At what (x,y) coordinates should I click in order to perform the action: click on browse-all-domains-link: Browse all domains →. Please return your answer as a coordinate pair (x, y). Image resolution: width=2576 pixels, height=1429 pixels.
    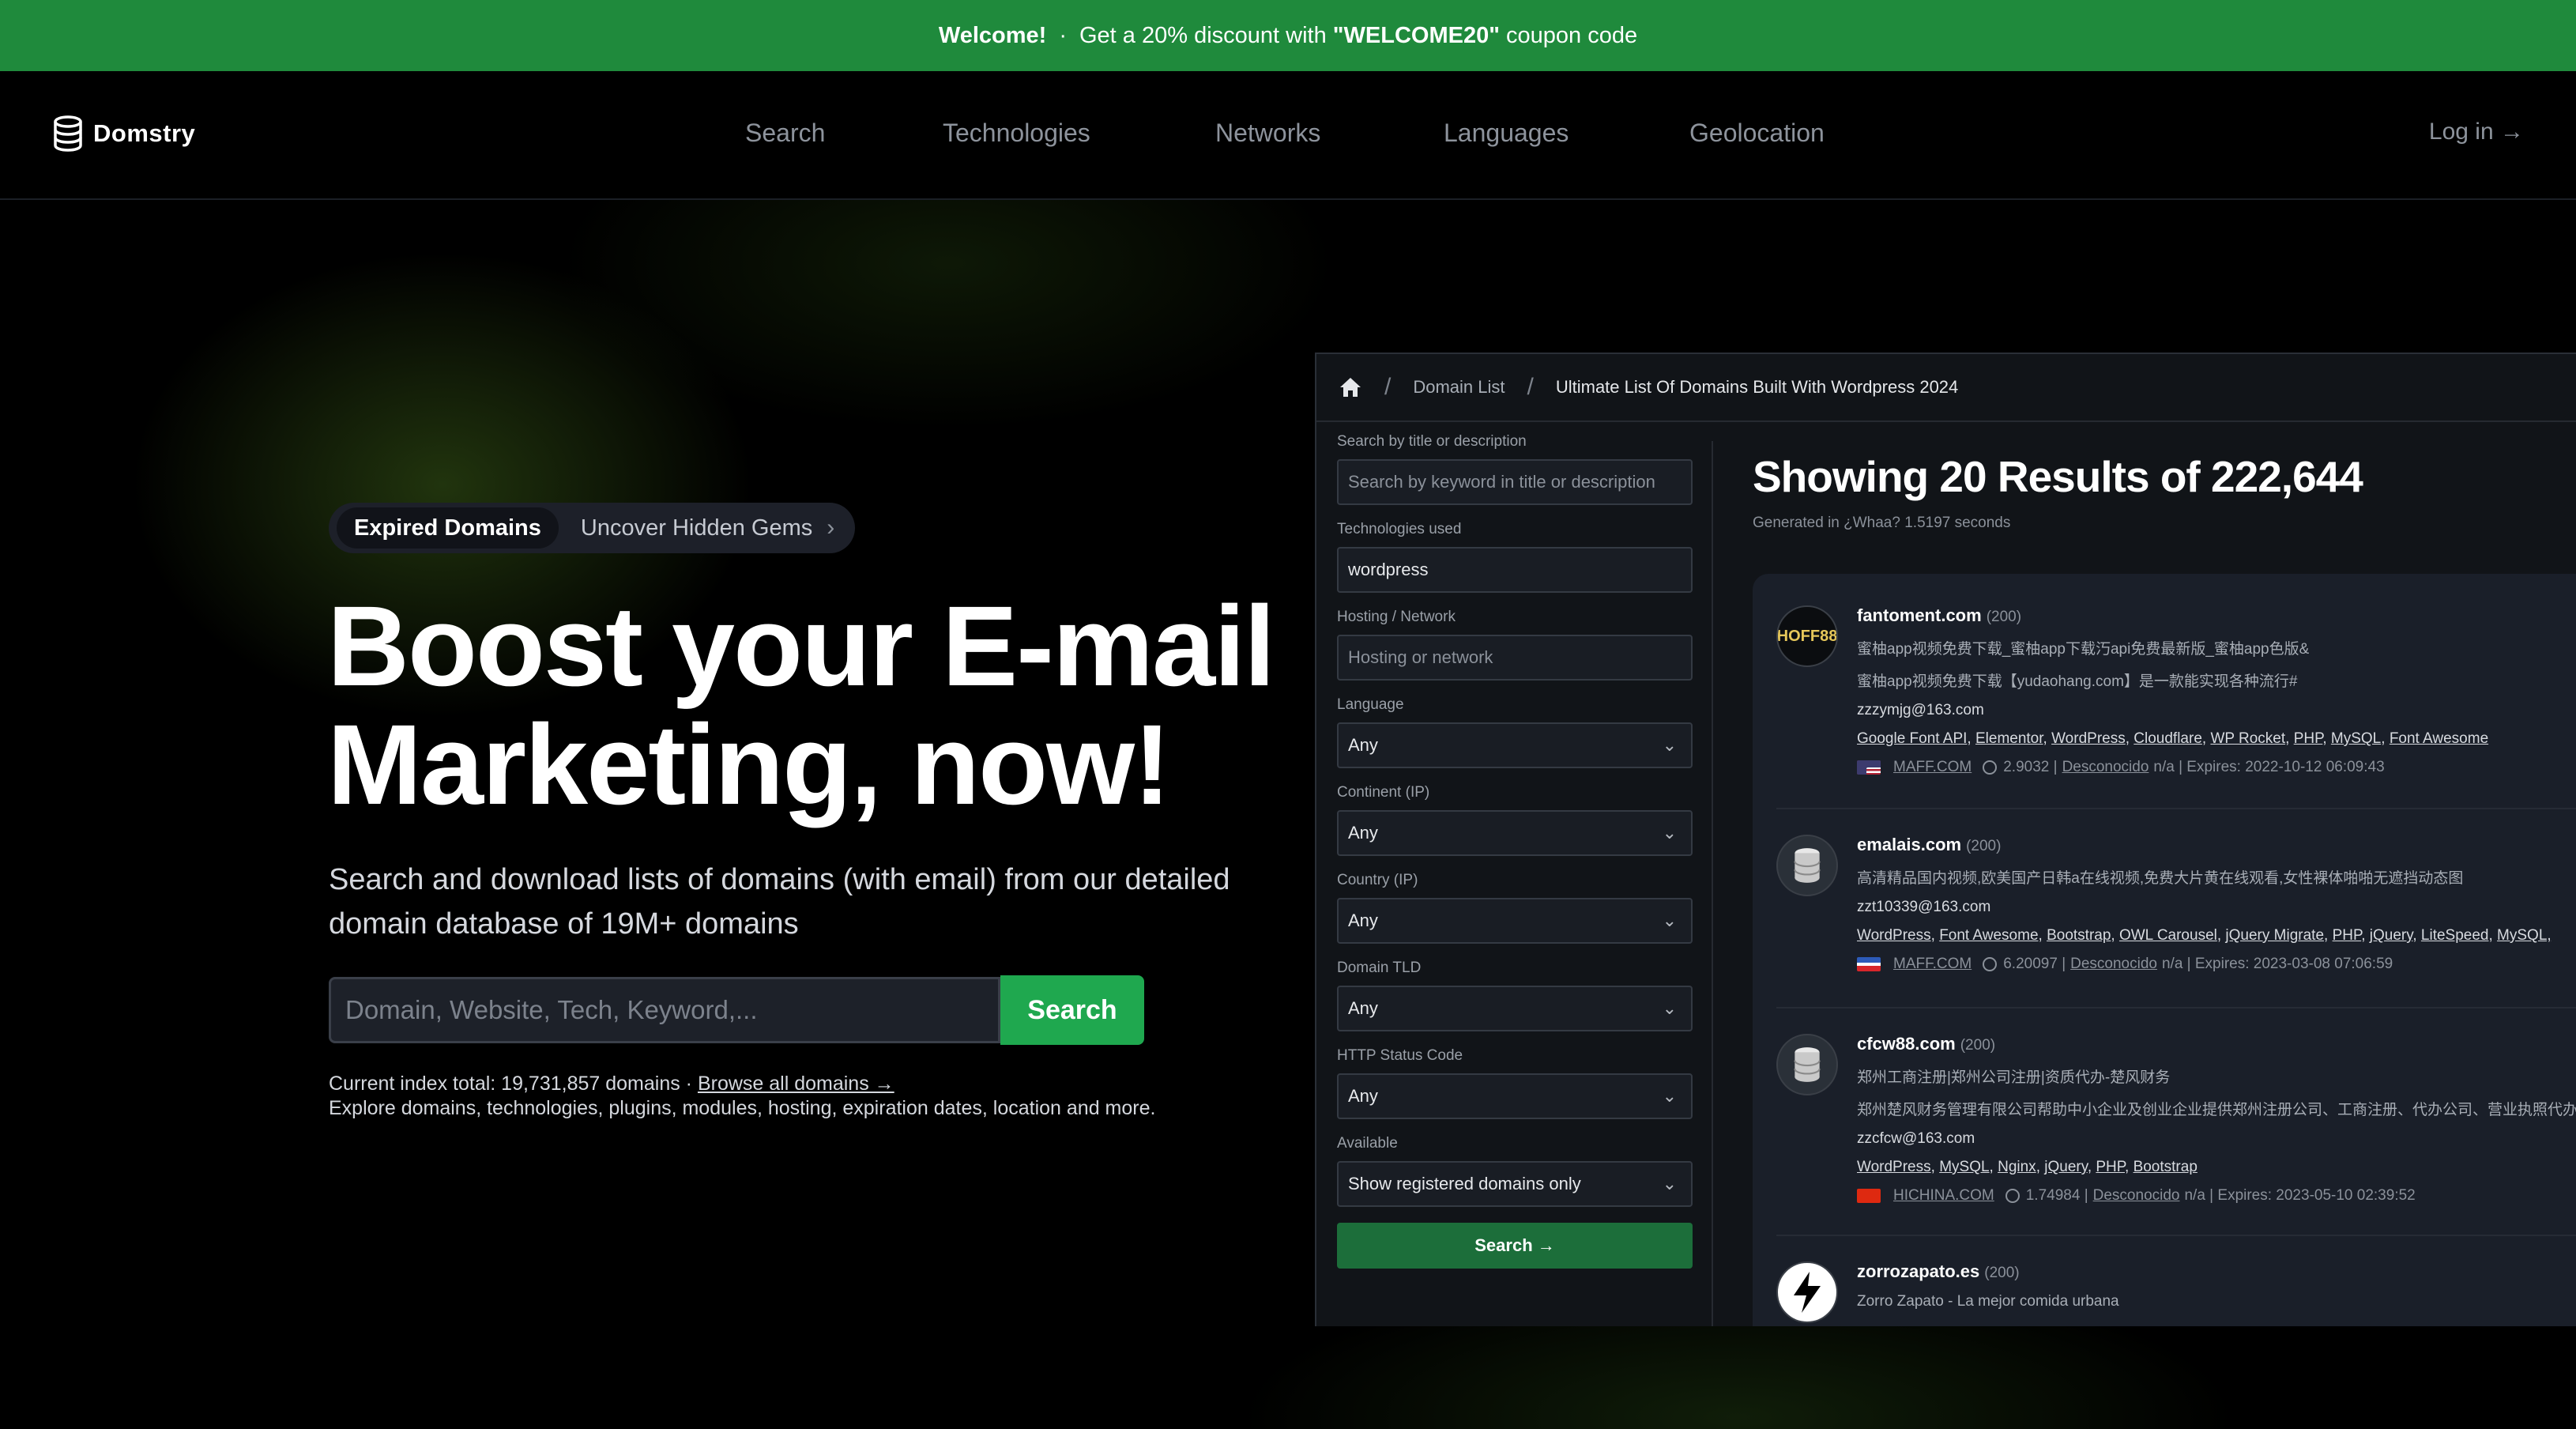
    Looking at the image, I should click on (796, 1084).